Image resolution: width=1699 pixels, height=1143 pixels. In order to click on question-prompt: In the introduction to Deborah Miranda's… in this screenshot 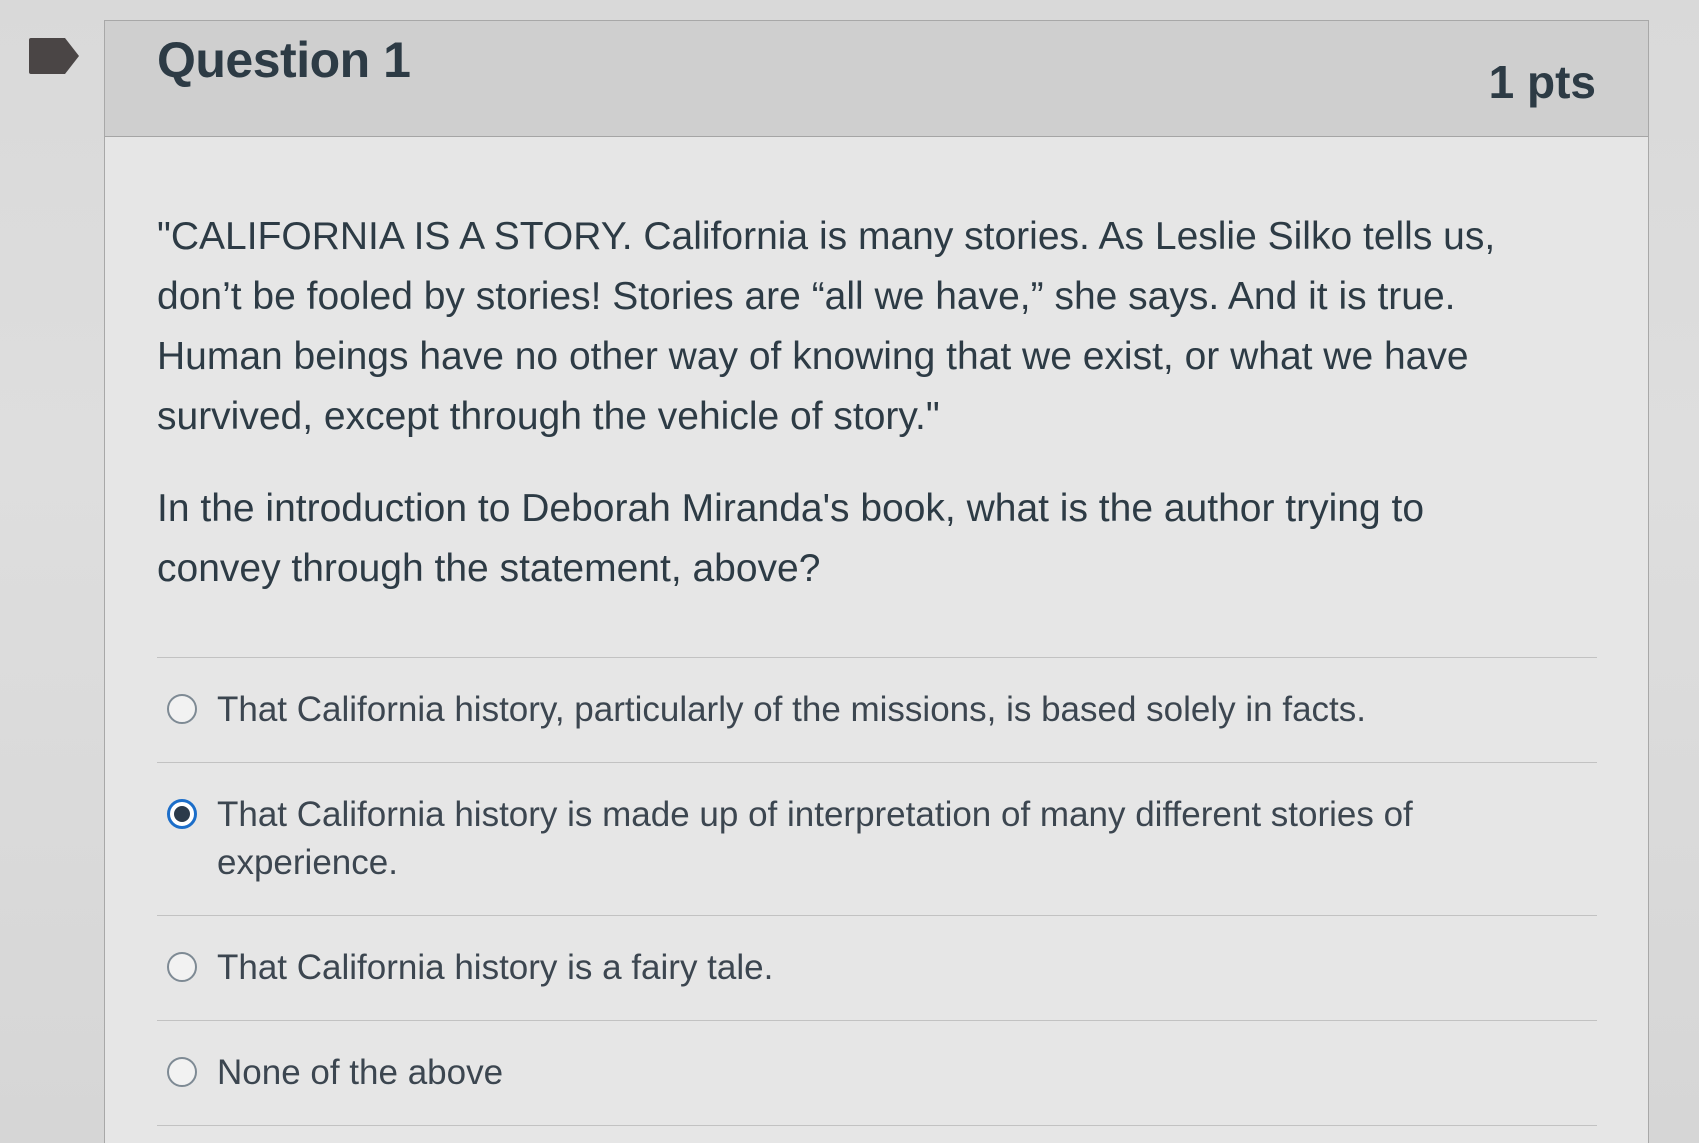, I will do `click(791, 538)`.